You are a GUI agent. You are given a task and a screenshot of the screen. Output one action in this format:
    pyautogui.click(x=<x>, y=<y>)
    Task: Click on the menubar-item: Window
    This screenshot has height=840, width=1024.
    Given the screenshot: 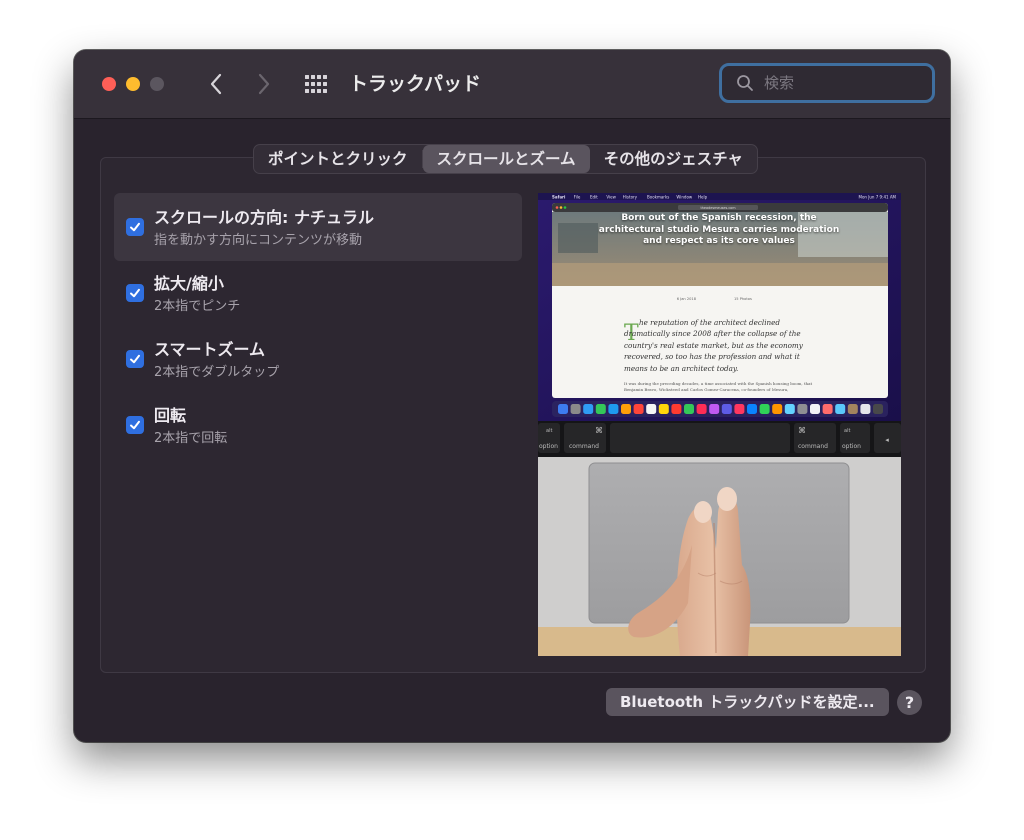 What is the action you would take?
    pyautogui.click(x=684, y=197)
    